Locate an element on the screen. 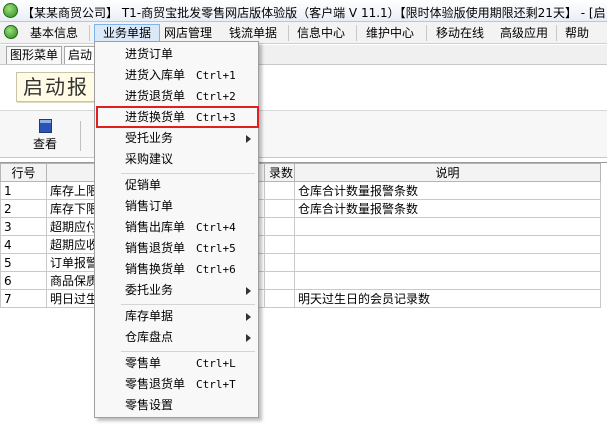 The image size is (607, 428). menu-item-shortcut: Ctrl+L is located at coordinates (216, 363).